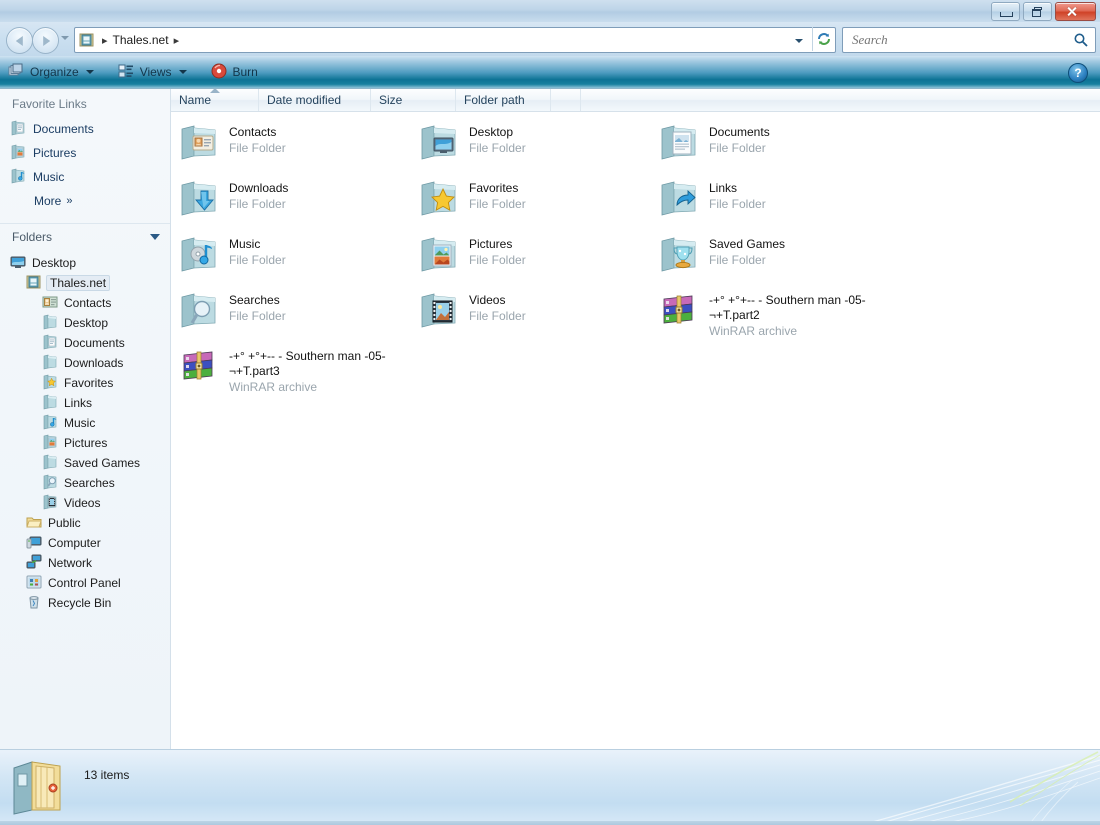  I want to click on history-dropdown-icon, so click(65, 38).